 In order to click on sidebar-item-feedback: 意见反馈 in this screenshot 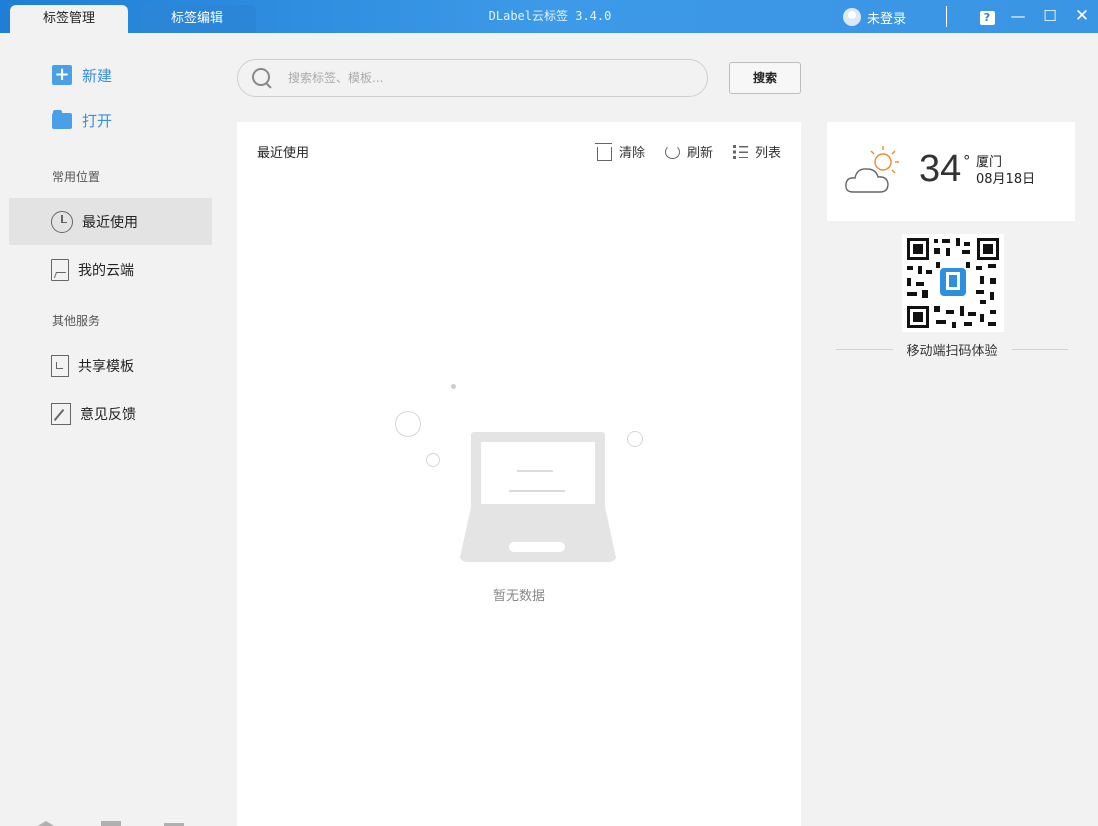, I will do `click(110, 413)`.